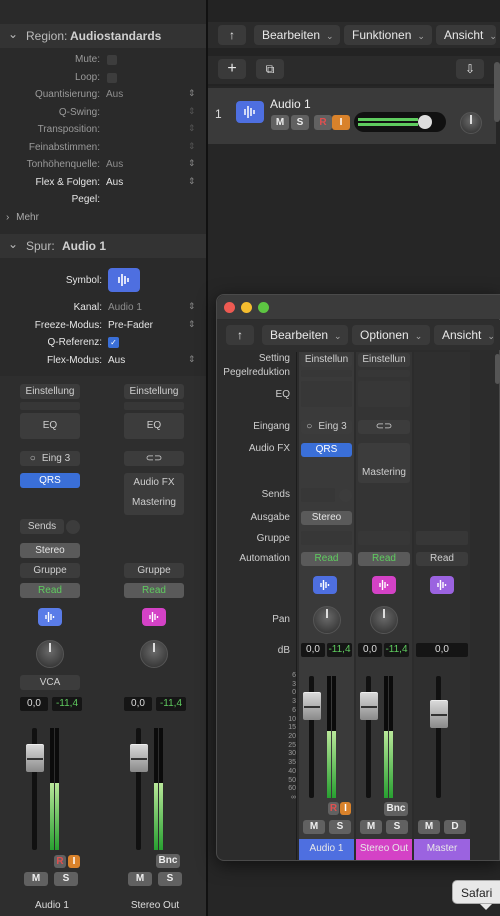 This screenshot has height=916, width=500. I want to click on tracks-scrollbar, so click(497, 92).